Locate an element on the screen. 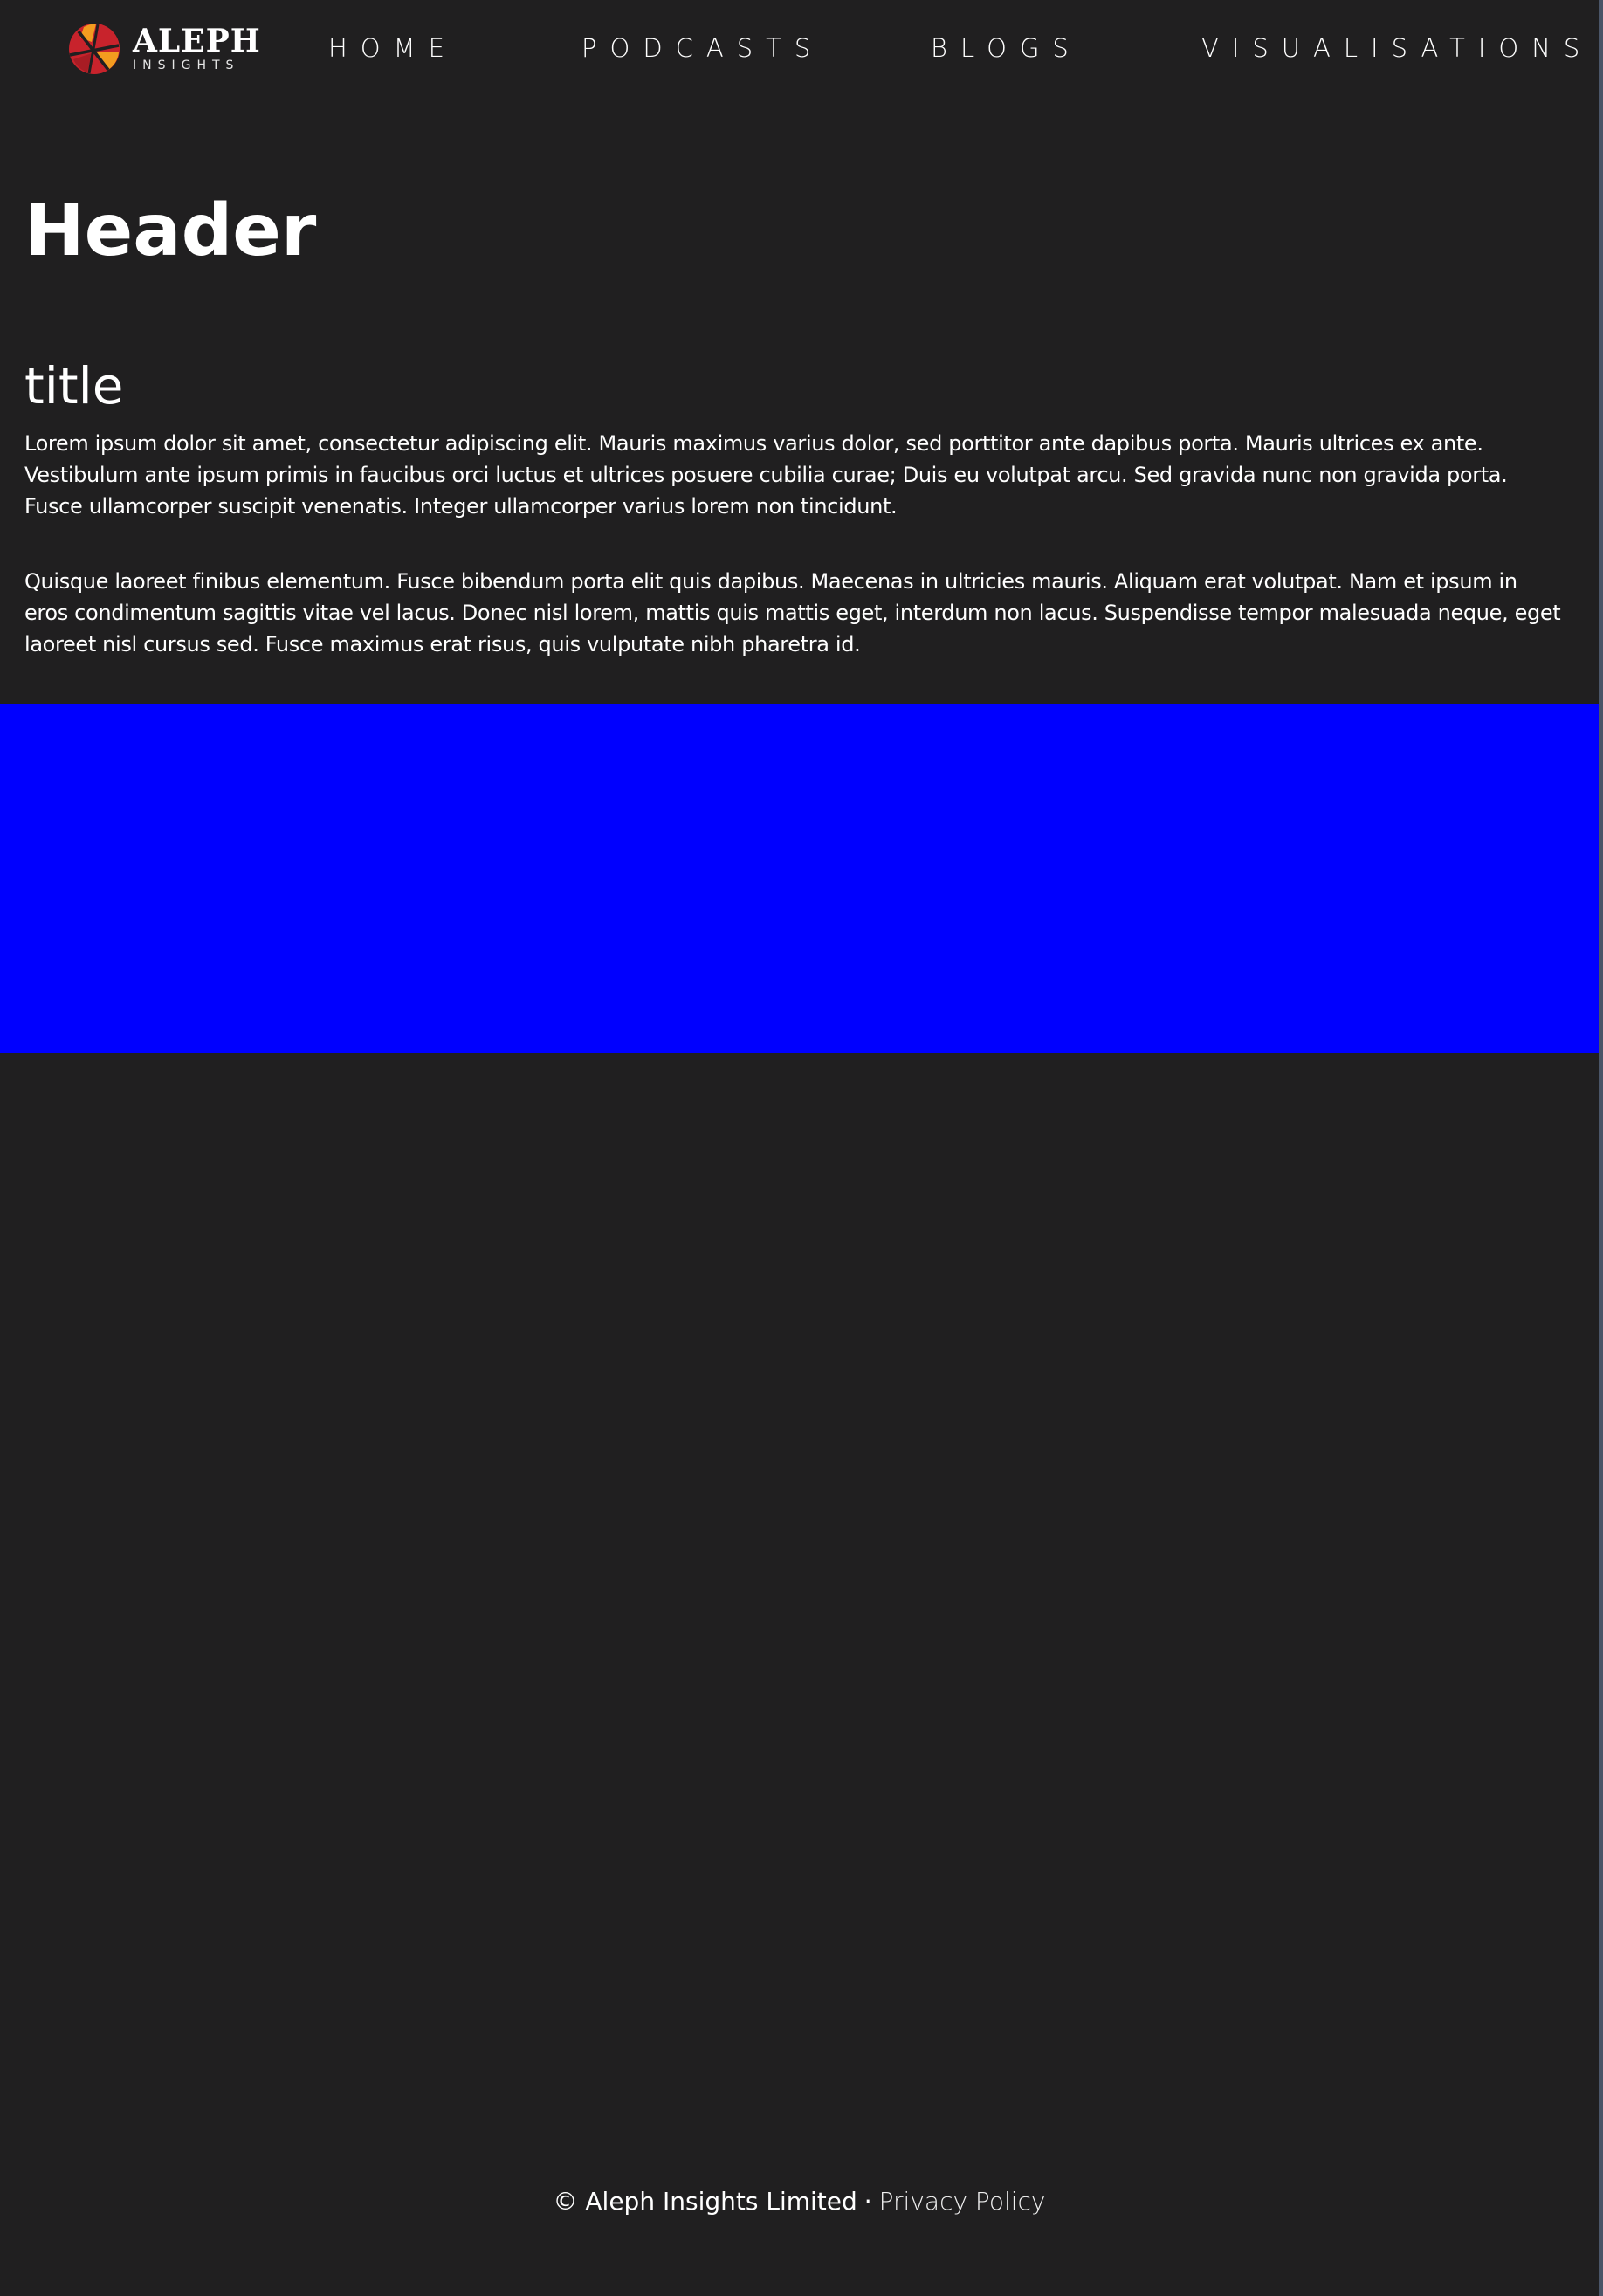  nav-link-podcasts: PODCASTS is located at coordinates (702, 48).